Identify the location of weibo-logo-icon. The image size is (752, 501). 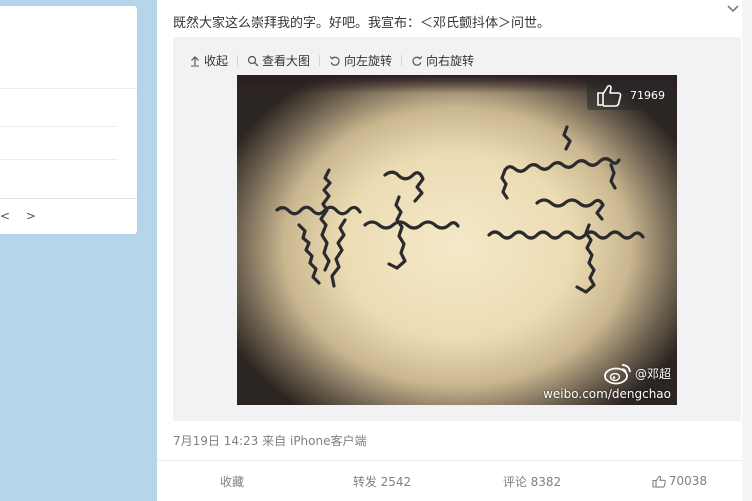
(617, 374).